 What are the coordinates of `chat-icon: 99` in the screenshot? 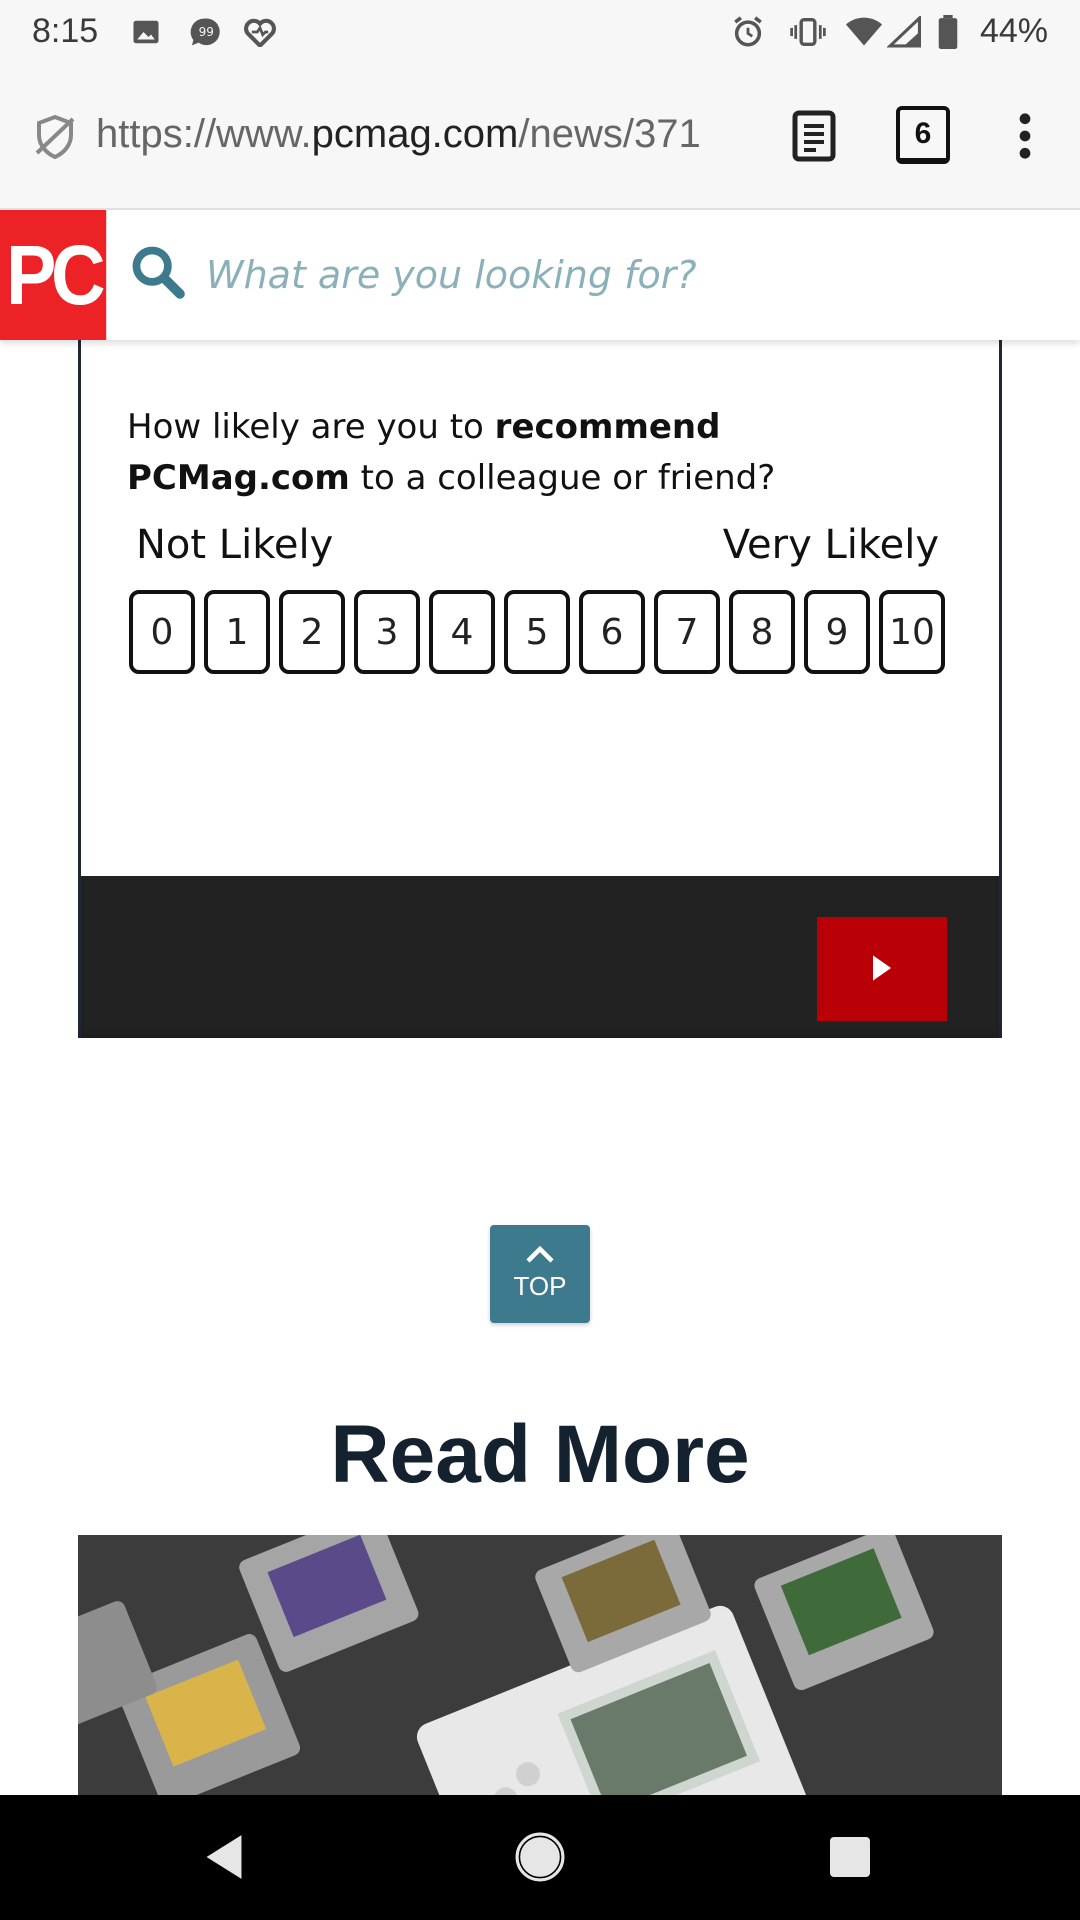 It's located at (204, 32).